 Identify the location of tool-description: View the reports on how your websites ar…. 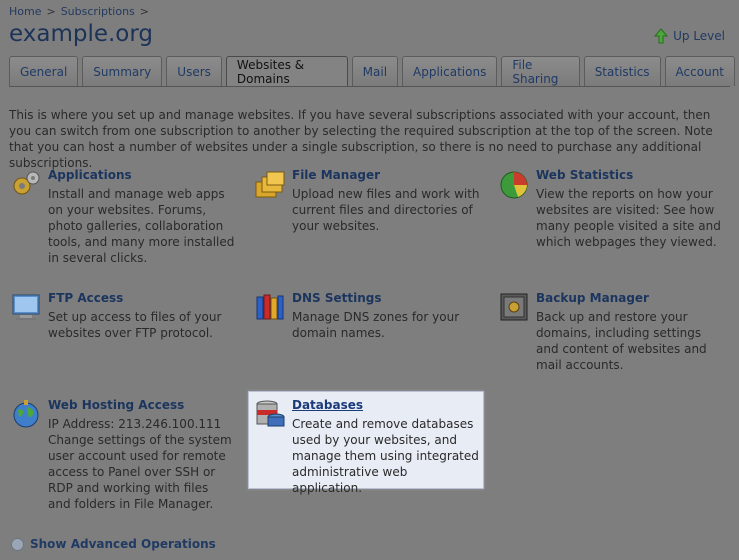
(628, 218).